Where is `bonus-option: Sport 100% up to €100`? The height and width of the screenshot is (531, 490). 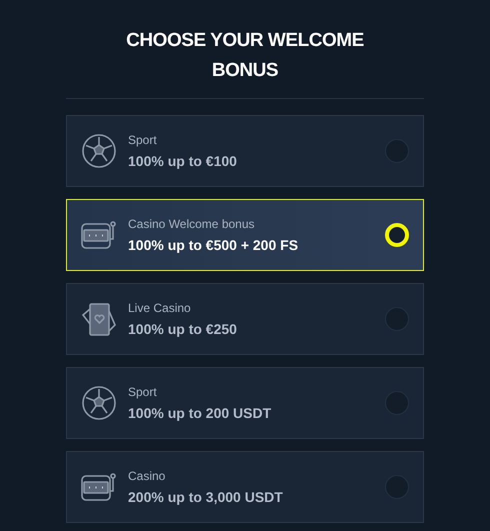 bonus-option: Sport 100% up to €100 is located at coordinates (245, 151).